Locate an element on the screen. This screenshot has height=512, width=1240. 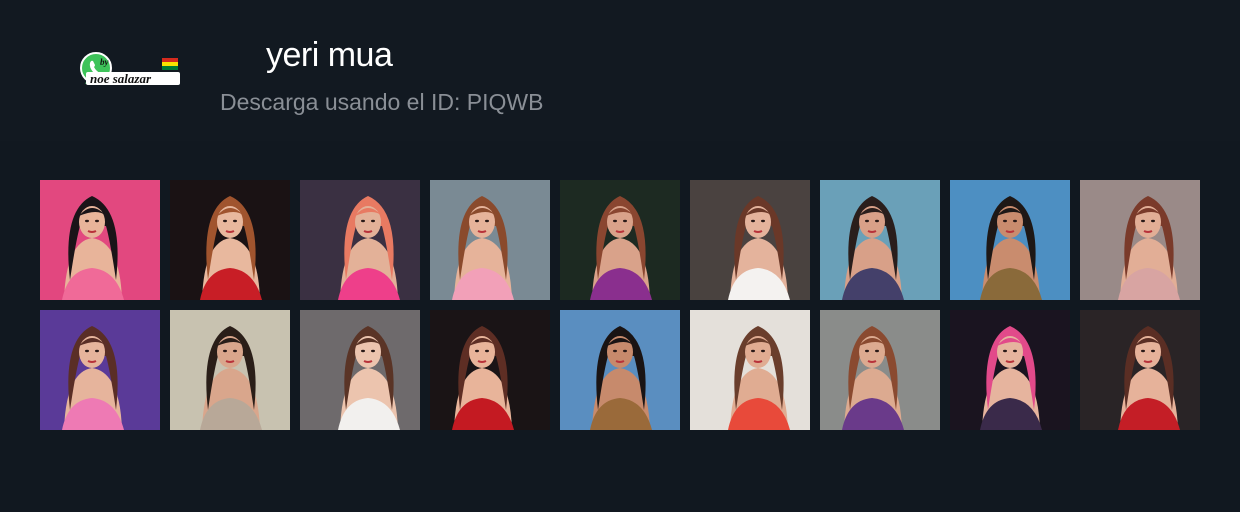
pack-download-id: Descarga usando el ID: PIQWB is located at coordinates (382, 102).